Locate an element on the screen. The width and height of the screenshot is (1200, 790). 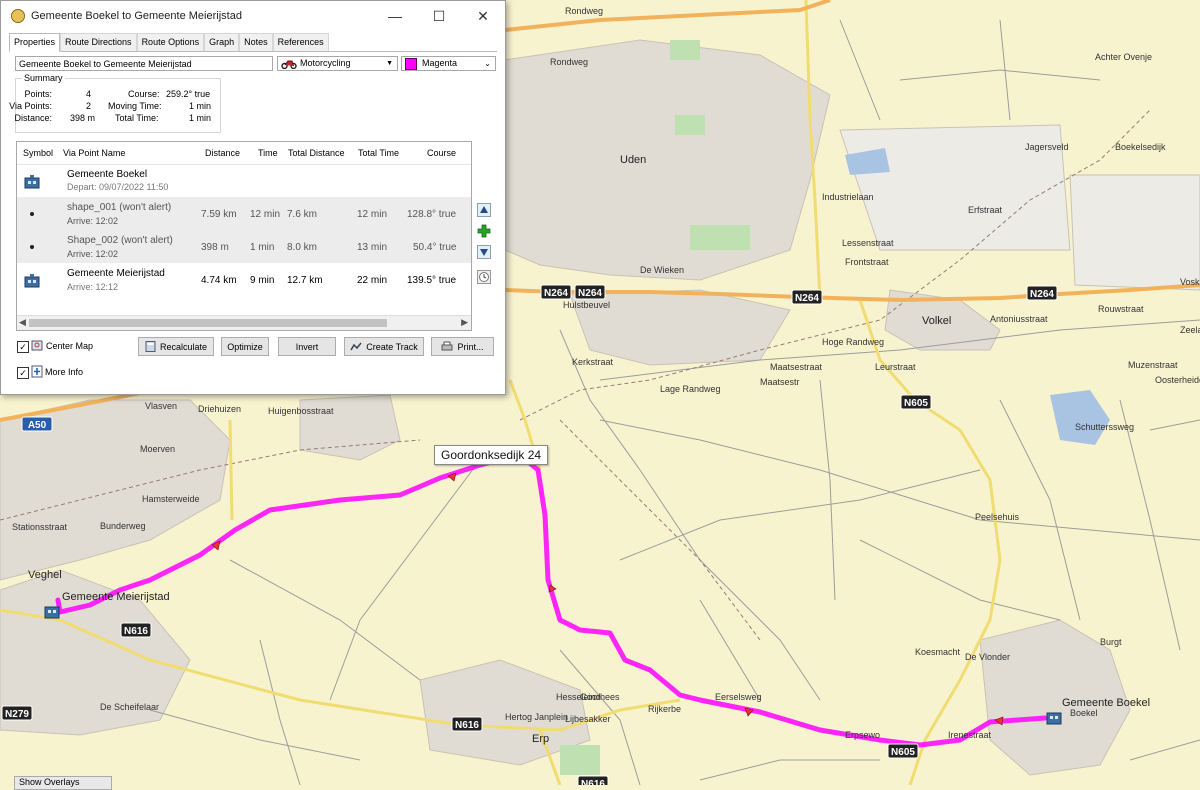
motorway-shield: A50 is located at coordinates (37, 424).